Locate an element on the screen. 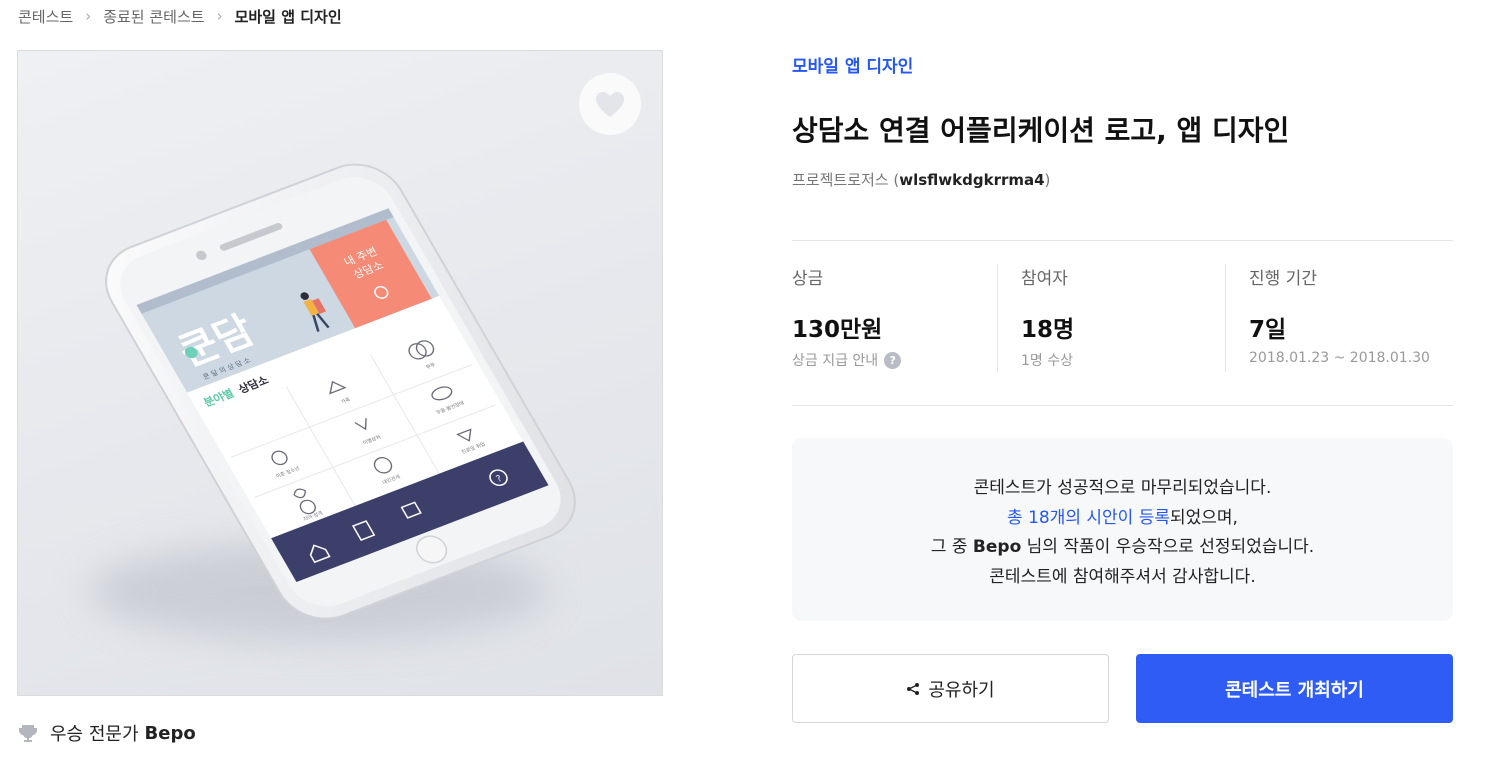  prize-payment-guide: 상금 지급 안내 ? is located at coordinates (847, 360).